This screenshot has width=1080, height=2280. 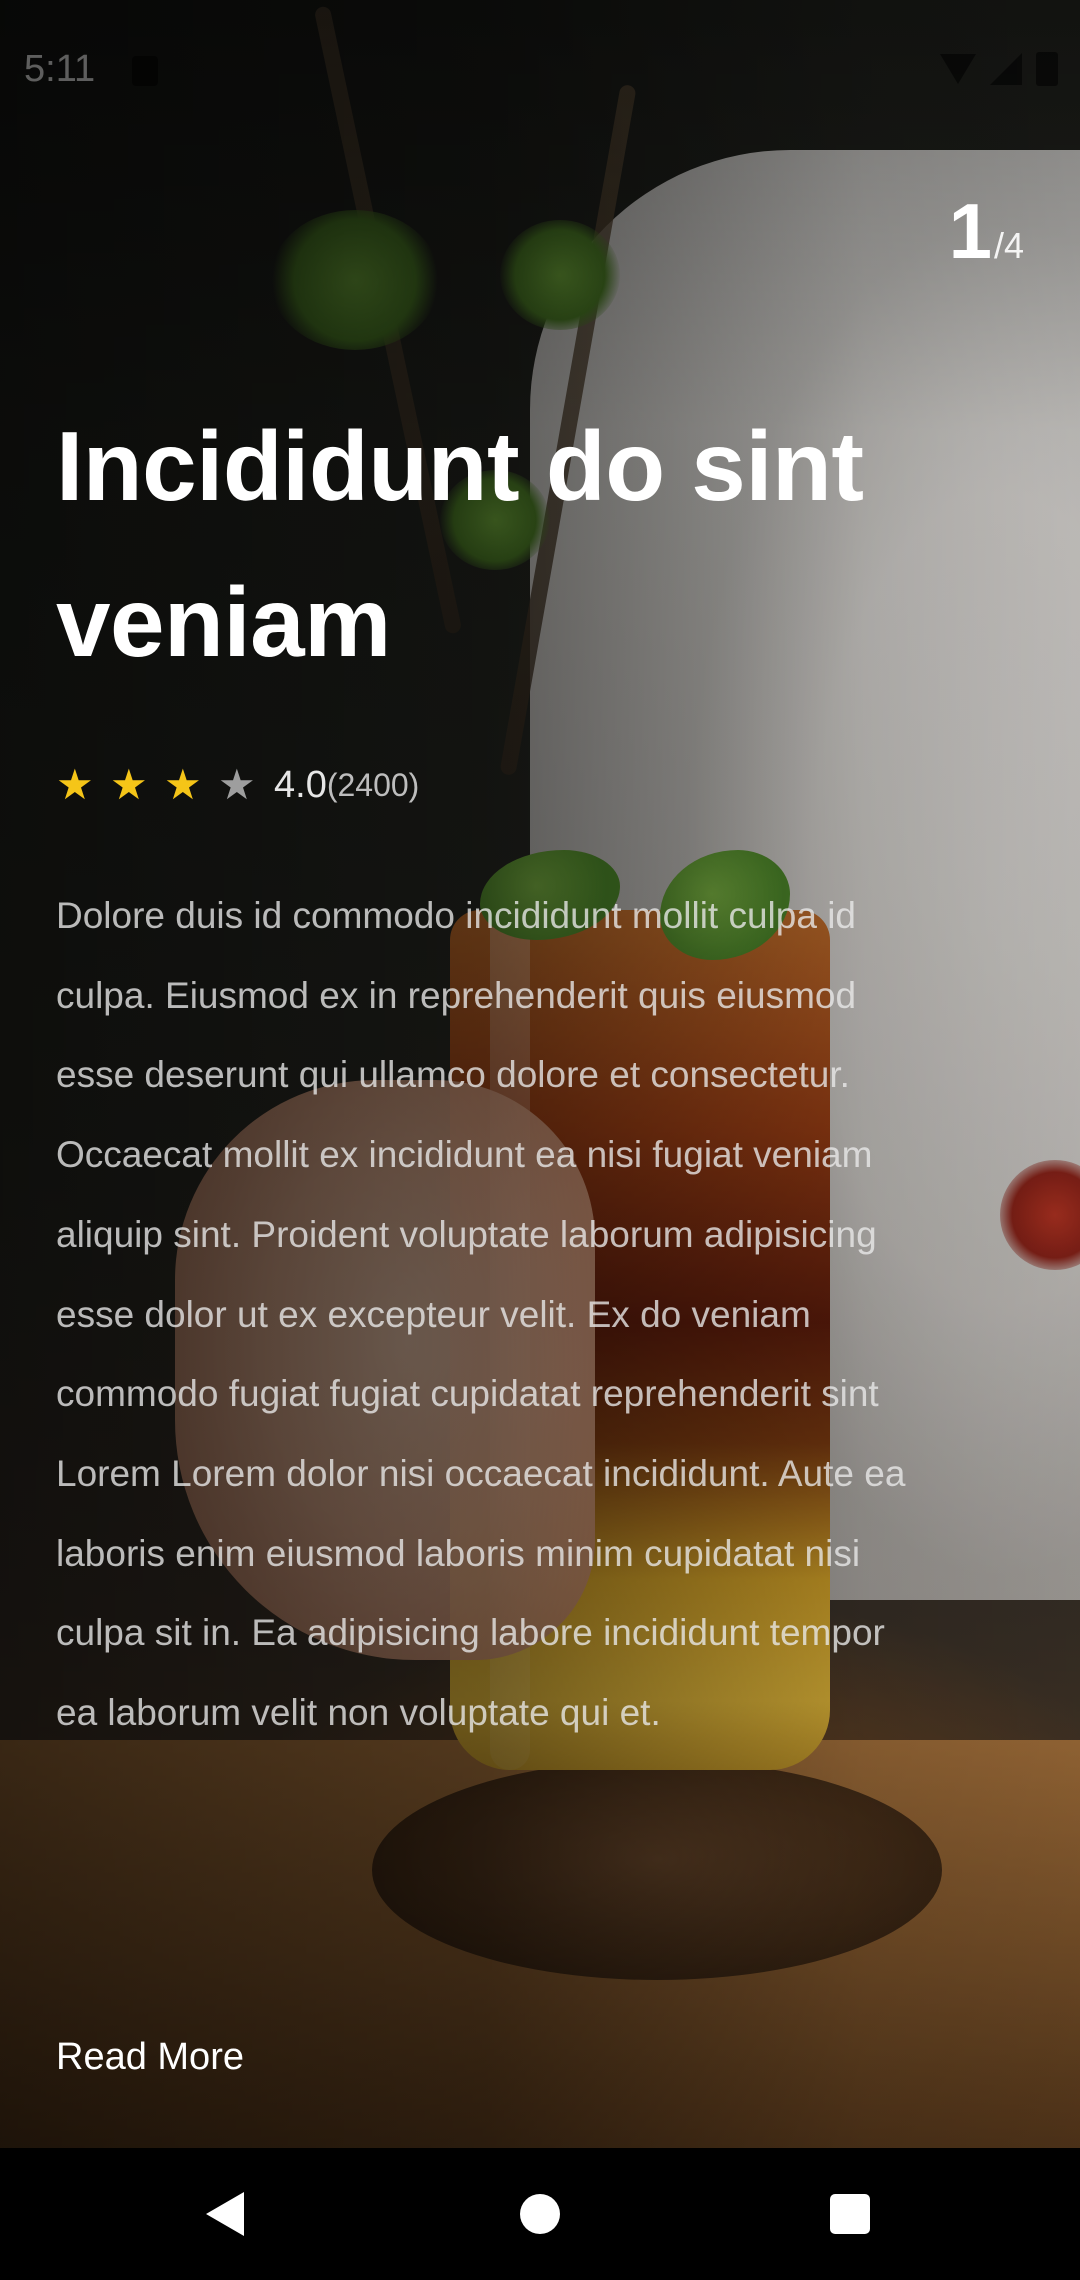 I want to click on rating-stars: ★ ★ ★ ★, so click(x=164, y=785).